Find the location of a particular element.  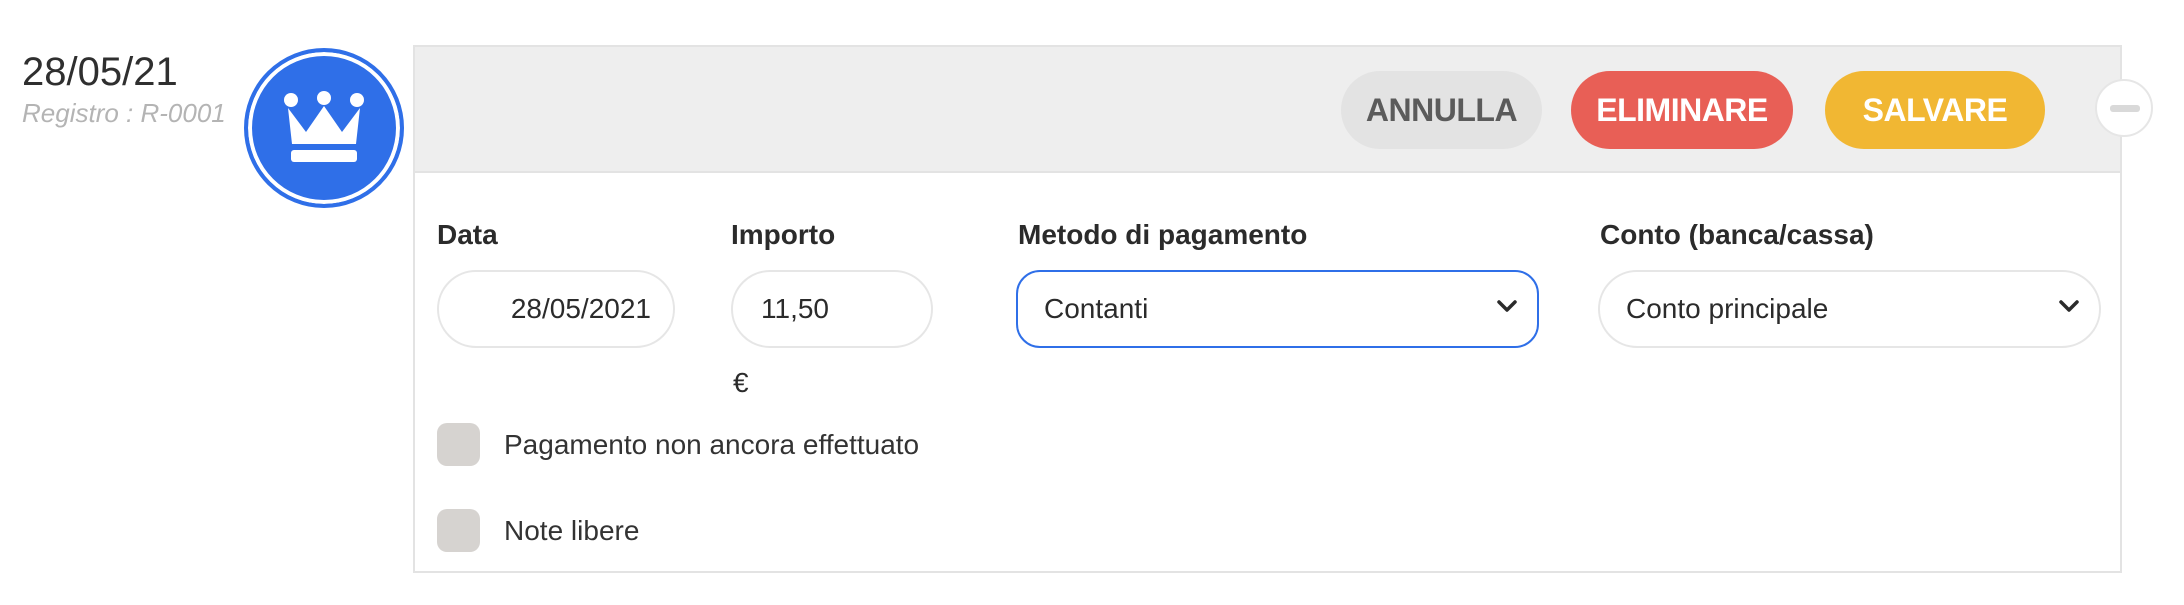

payment-pending-option: Pagamento non ancora effettuato is located at coordinates (678, 444).